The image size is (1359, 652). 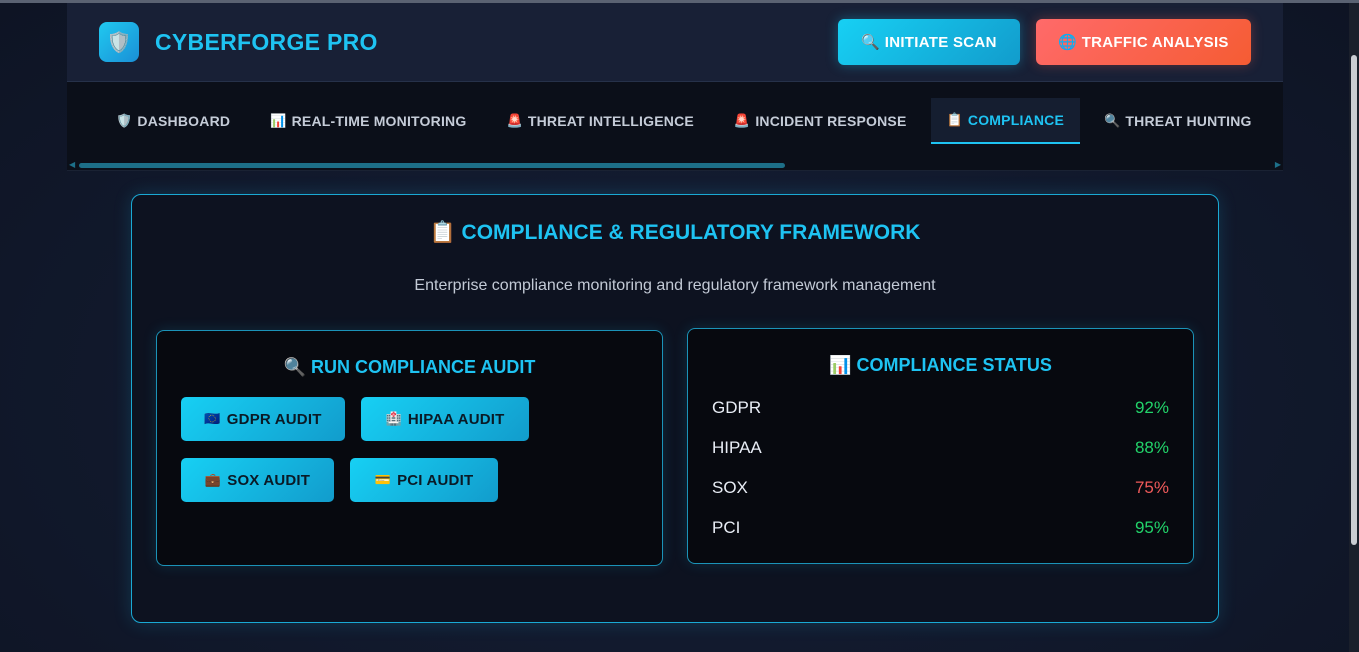 I want to click on credit-card-icon: 💳, so click(x=383, y=479).